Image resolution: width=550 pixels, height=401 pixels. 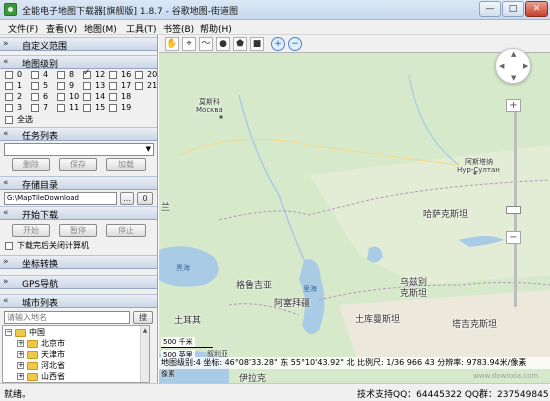 What do you see at coordinates (513, 9) in the screenshot?
I see `maximize-button: □` at bounding box center [513, 9].